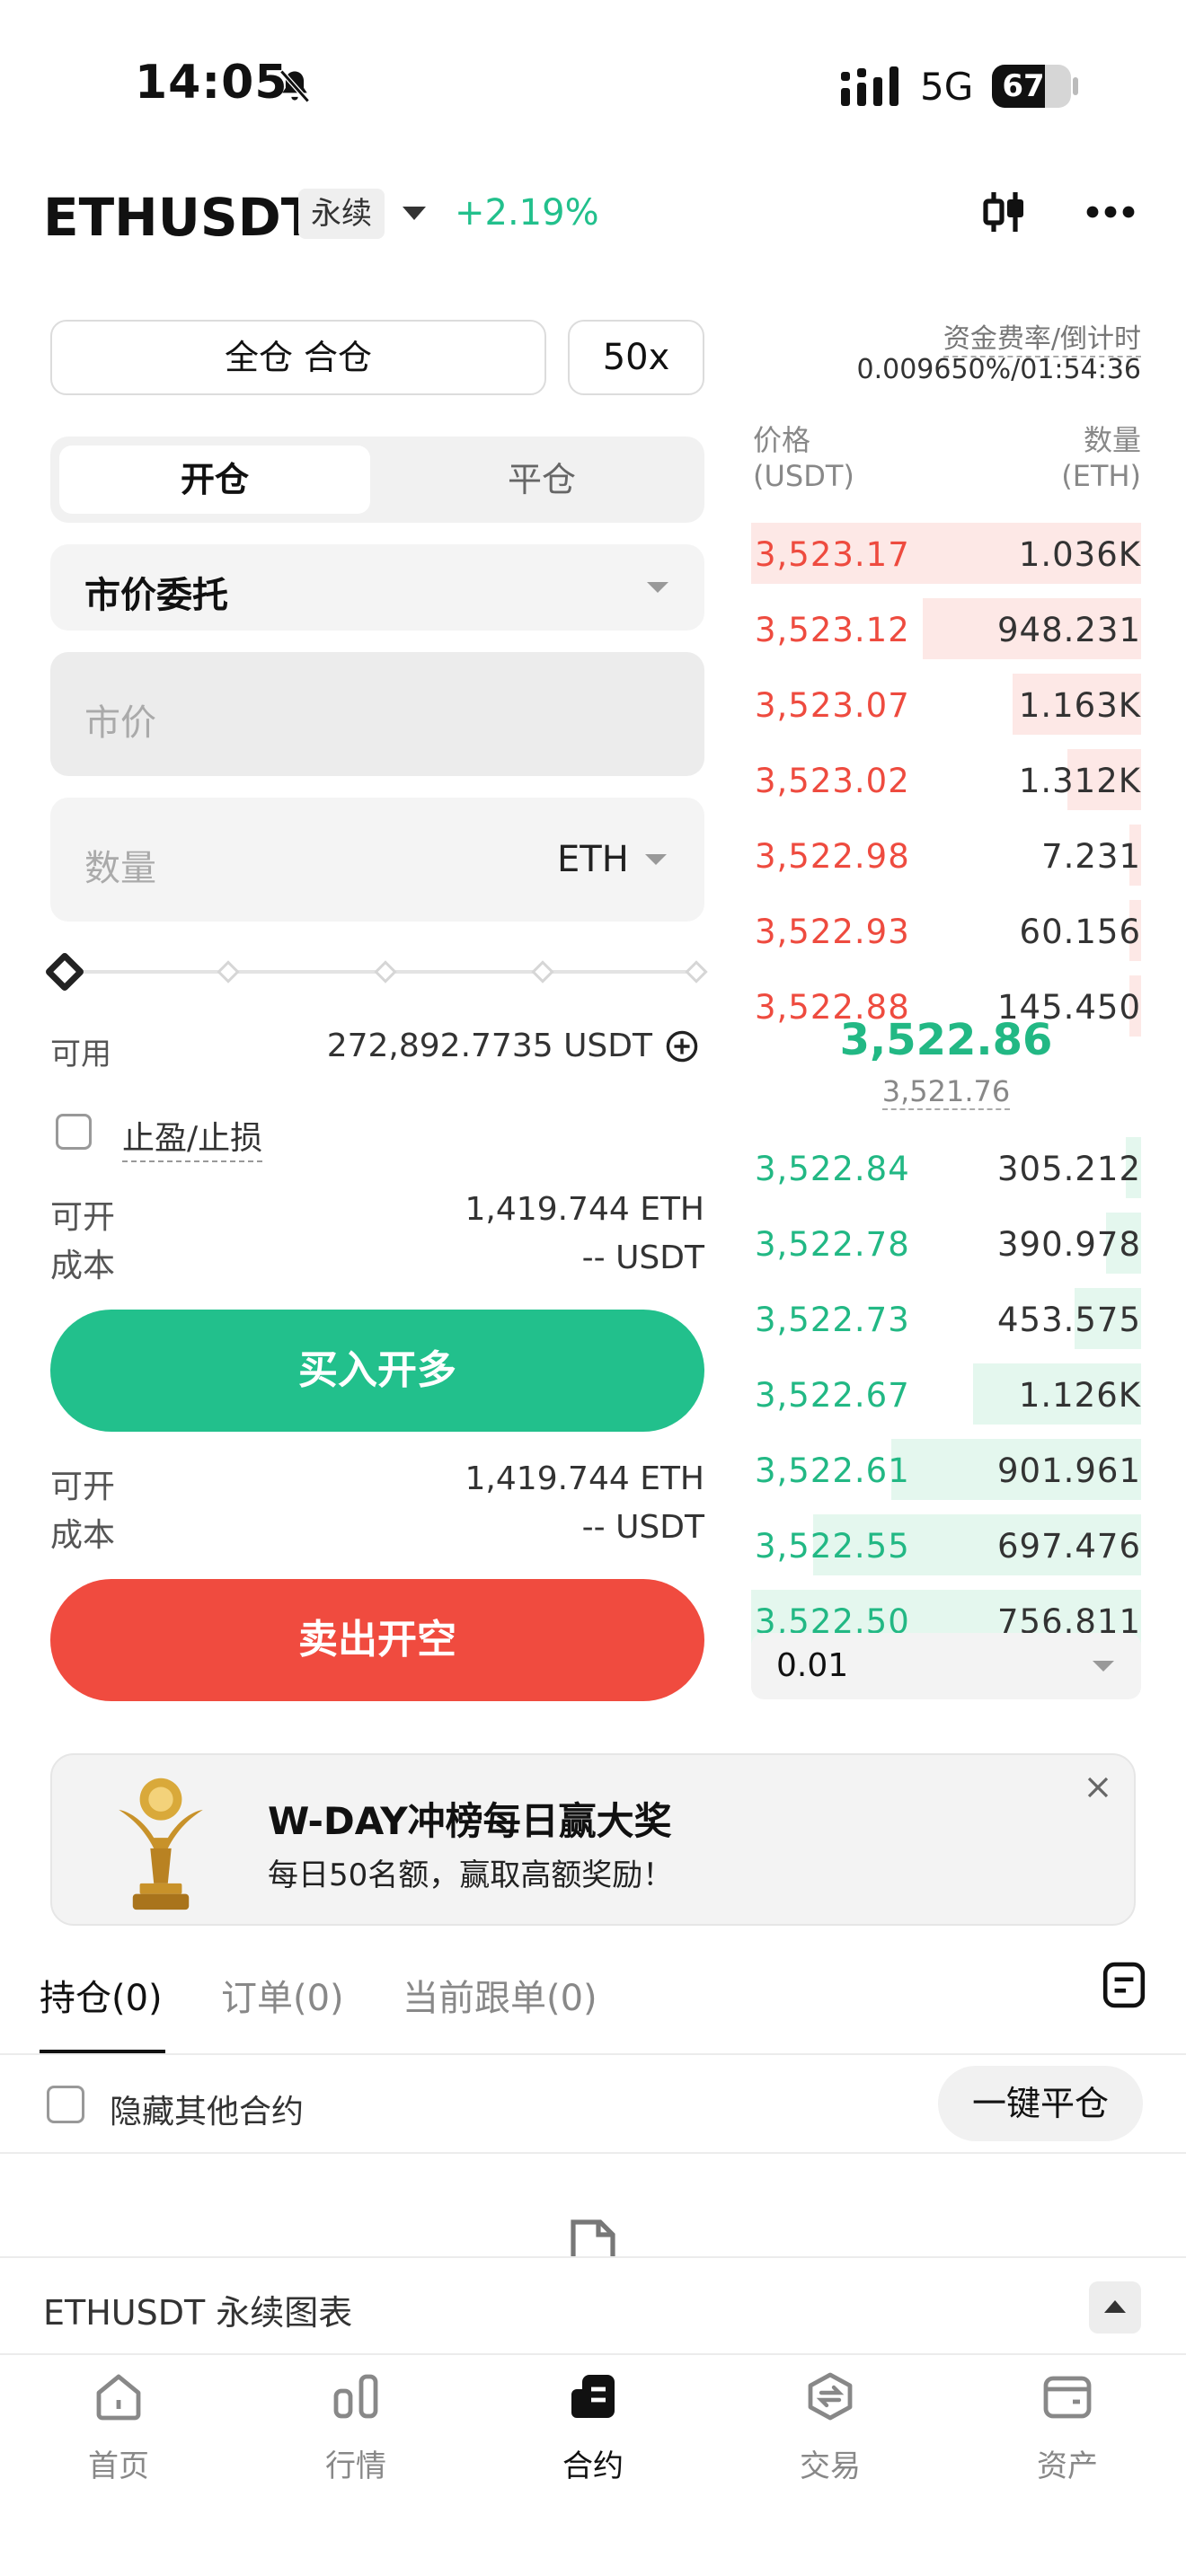 This screenshot has height=2576, width=1186. What do you see at coordinates (593, 81) in the screenshot?
I see `status-bar: 14:05 5G 67` at bounding box center [593, 81].